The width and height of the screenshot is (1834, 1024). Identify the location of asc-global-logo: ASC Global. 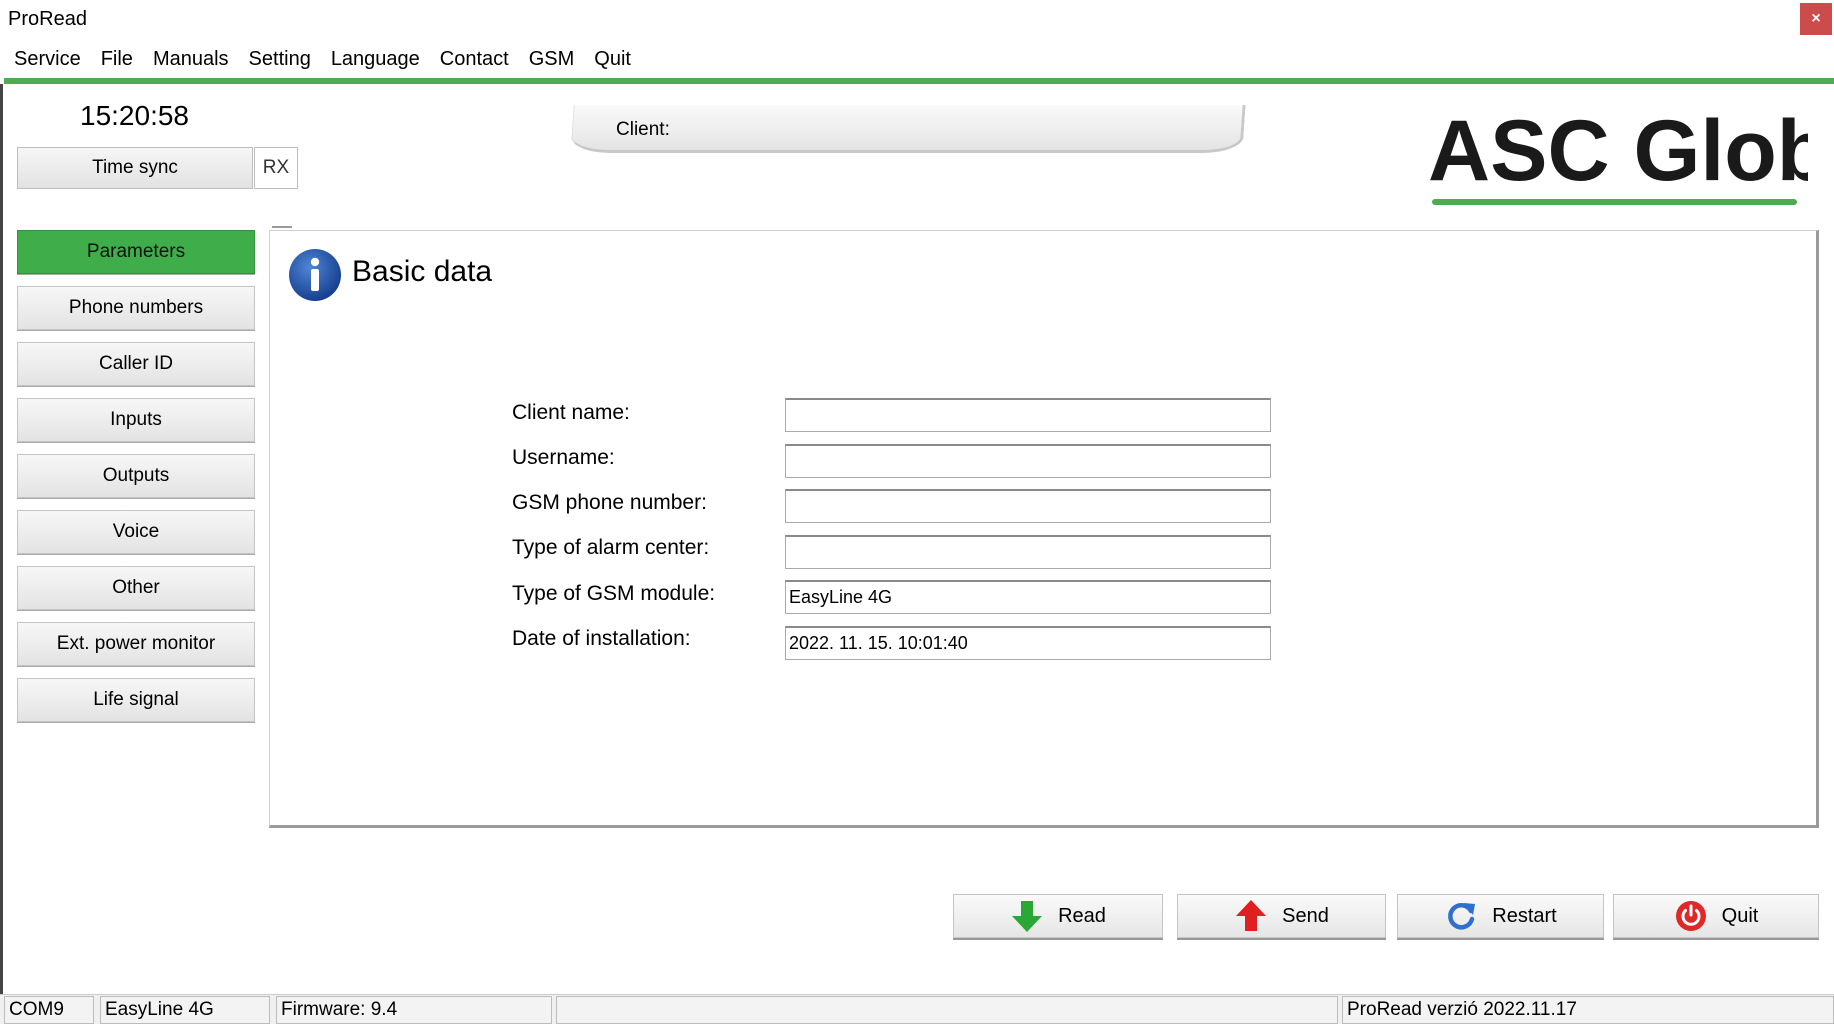
(1618, 151).